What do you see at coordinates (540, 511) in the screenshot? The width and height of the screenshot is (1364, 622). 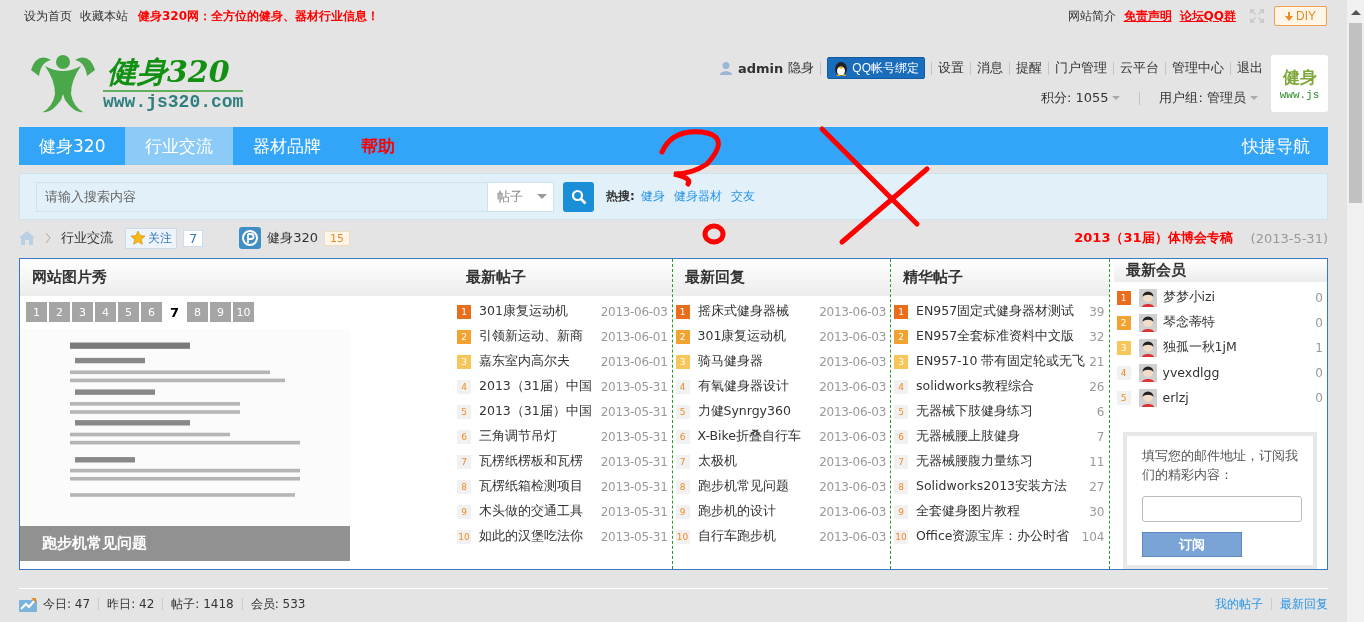 I see `post-link: 木头做的交通工具` at bounding box center [540, 511].